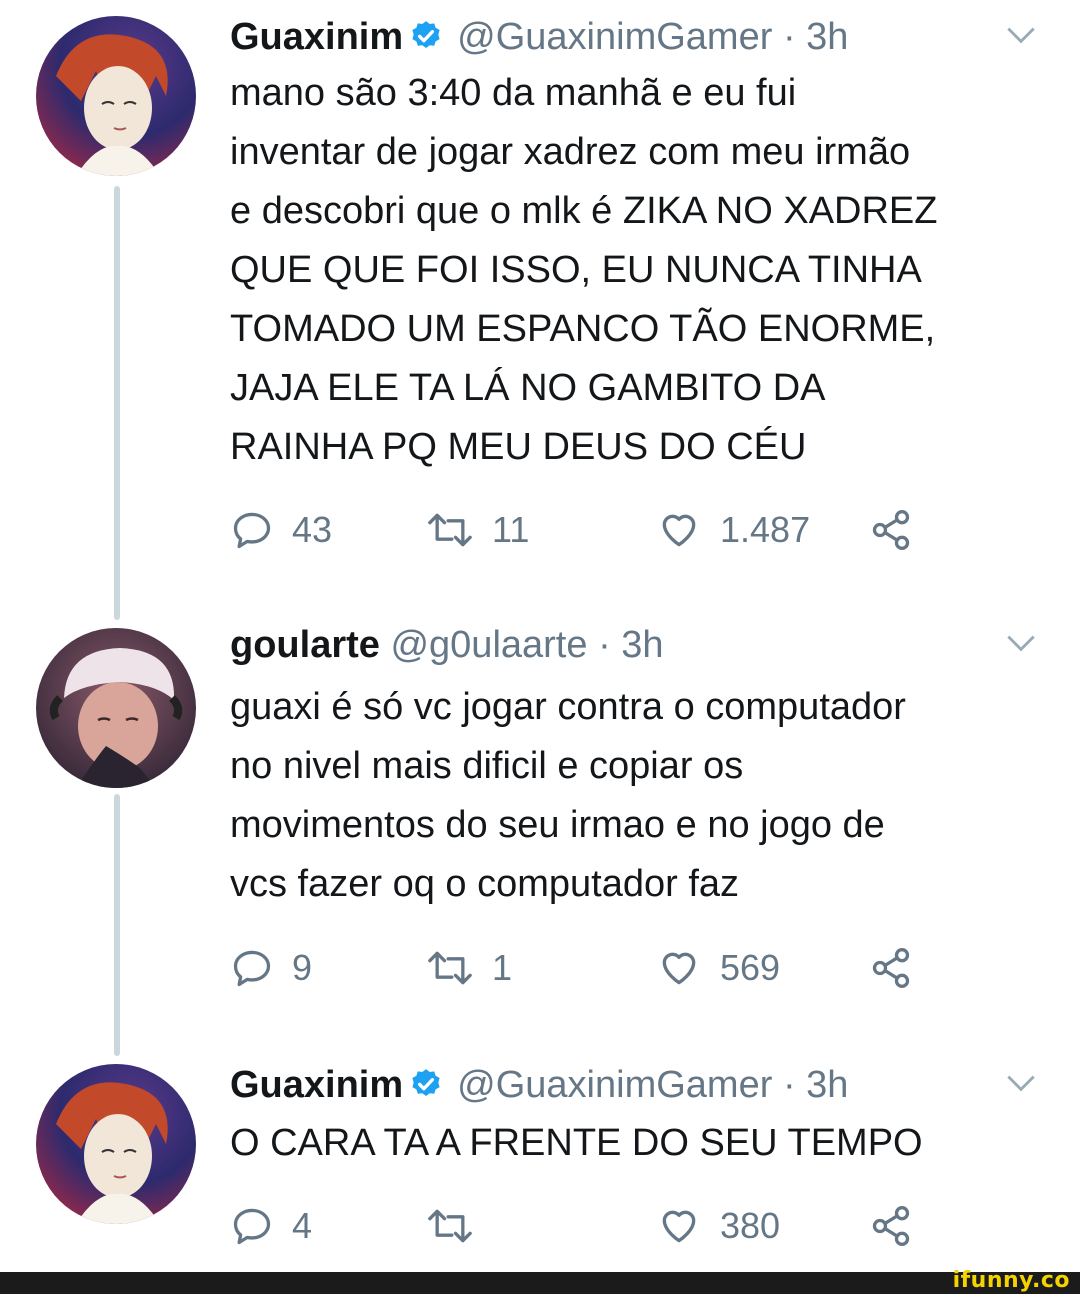 This screenshot has height=1294, width=1080. I want to click on user-handle: @g0ulaarte, so click(488, 645).